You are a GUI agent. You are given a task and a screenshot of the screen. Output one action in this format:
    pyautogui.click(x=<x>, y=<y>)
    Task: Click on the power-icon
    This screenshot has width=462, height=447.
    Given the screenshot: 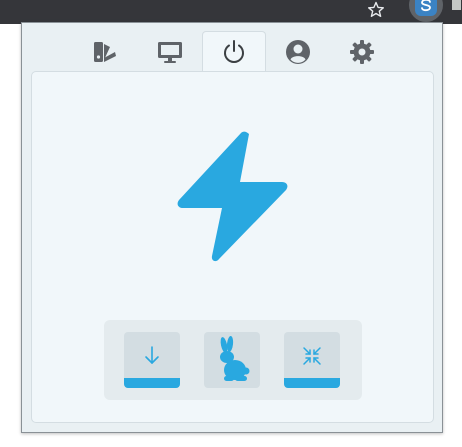 What is the action you would take?
    pyautogui.click(x=234, y=51)
    